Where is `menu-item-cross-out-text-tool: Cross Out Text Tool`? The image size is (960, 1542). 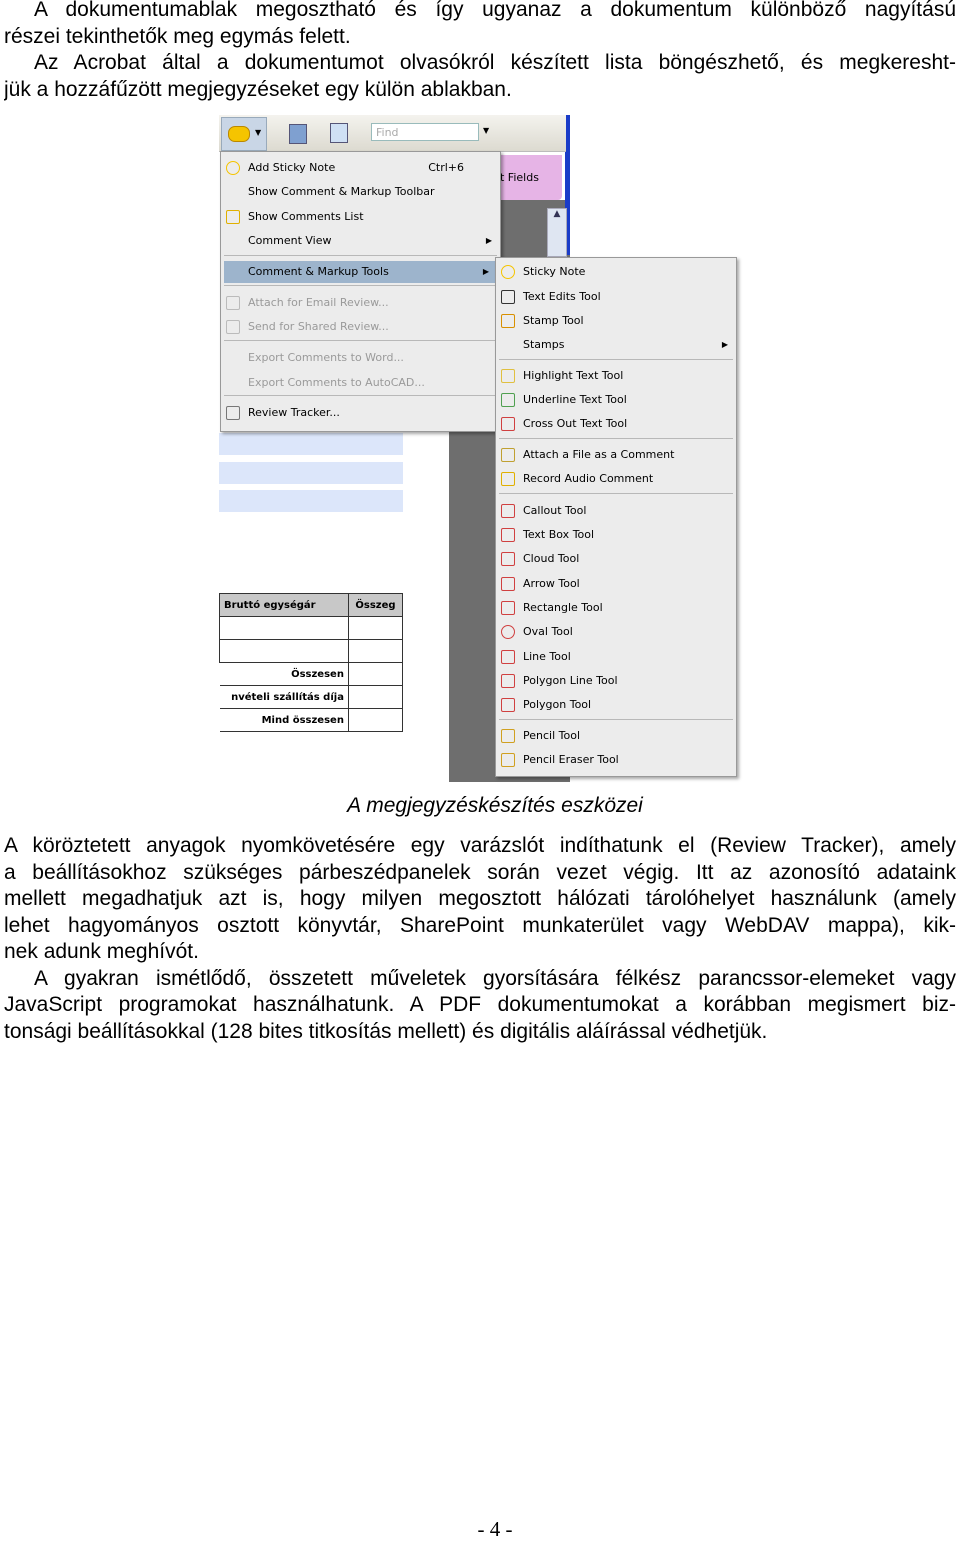
menu-item-cross-out-text-tool: Cross Out Text Tool is located at coordinates (616, 424).